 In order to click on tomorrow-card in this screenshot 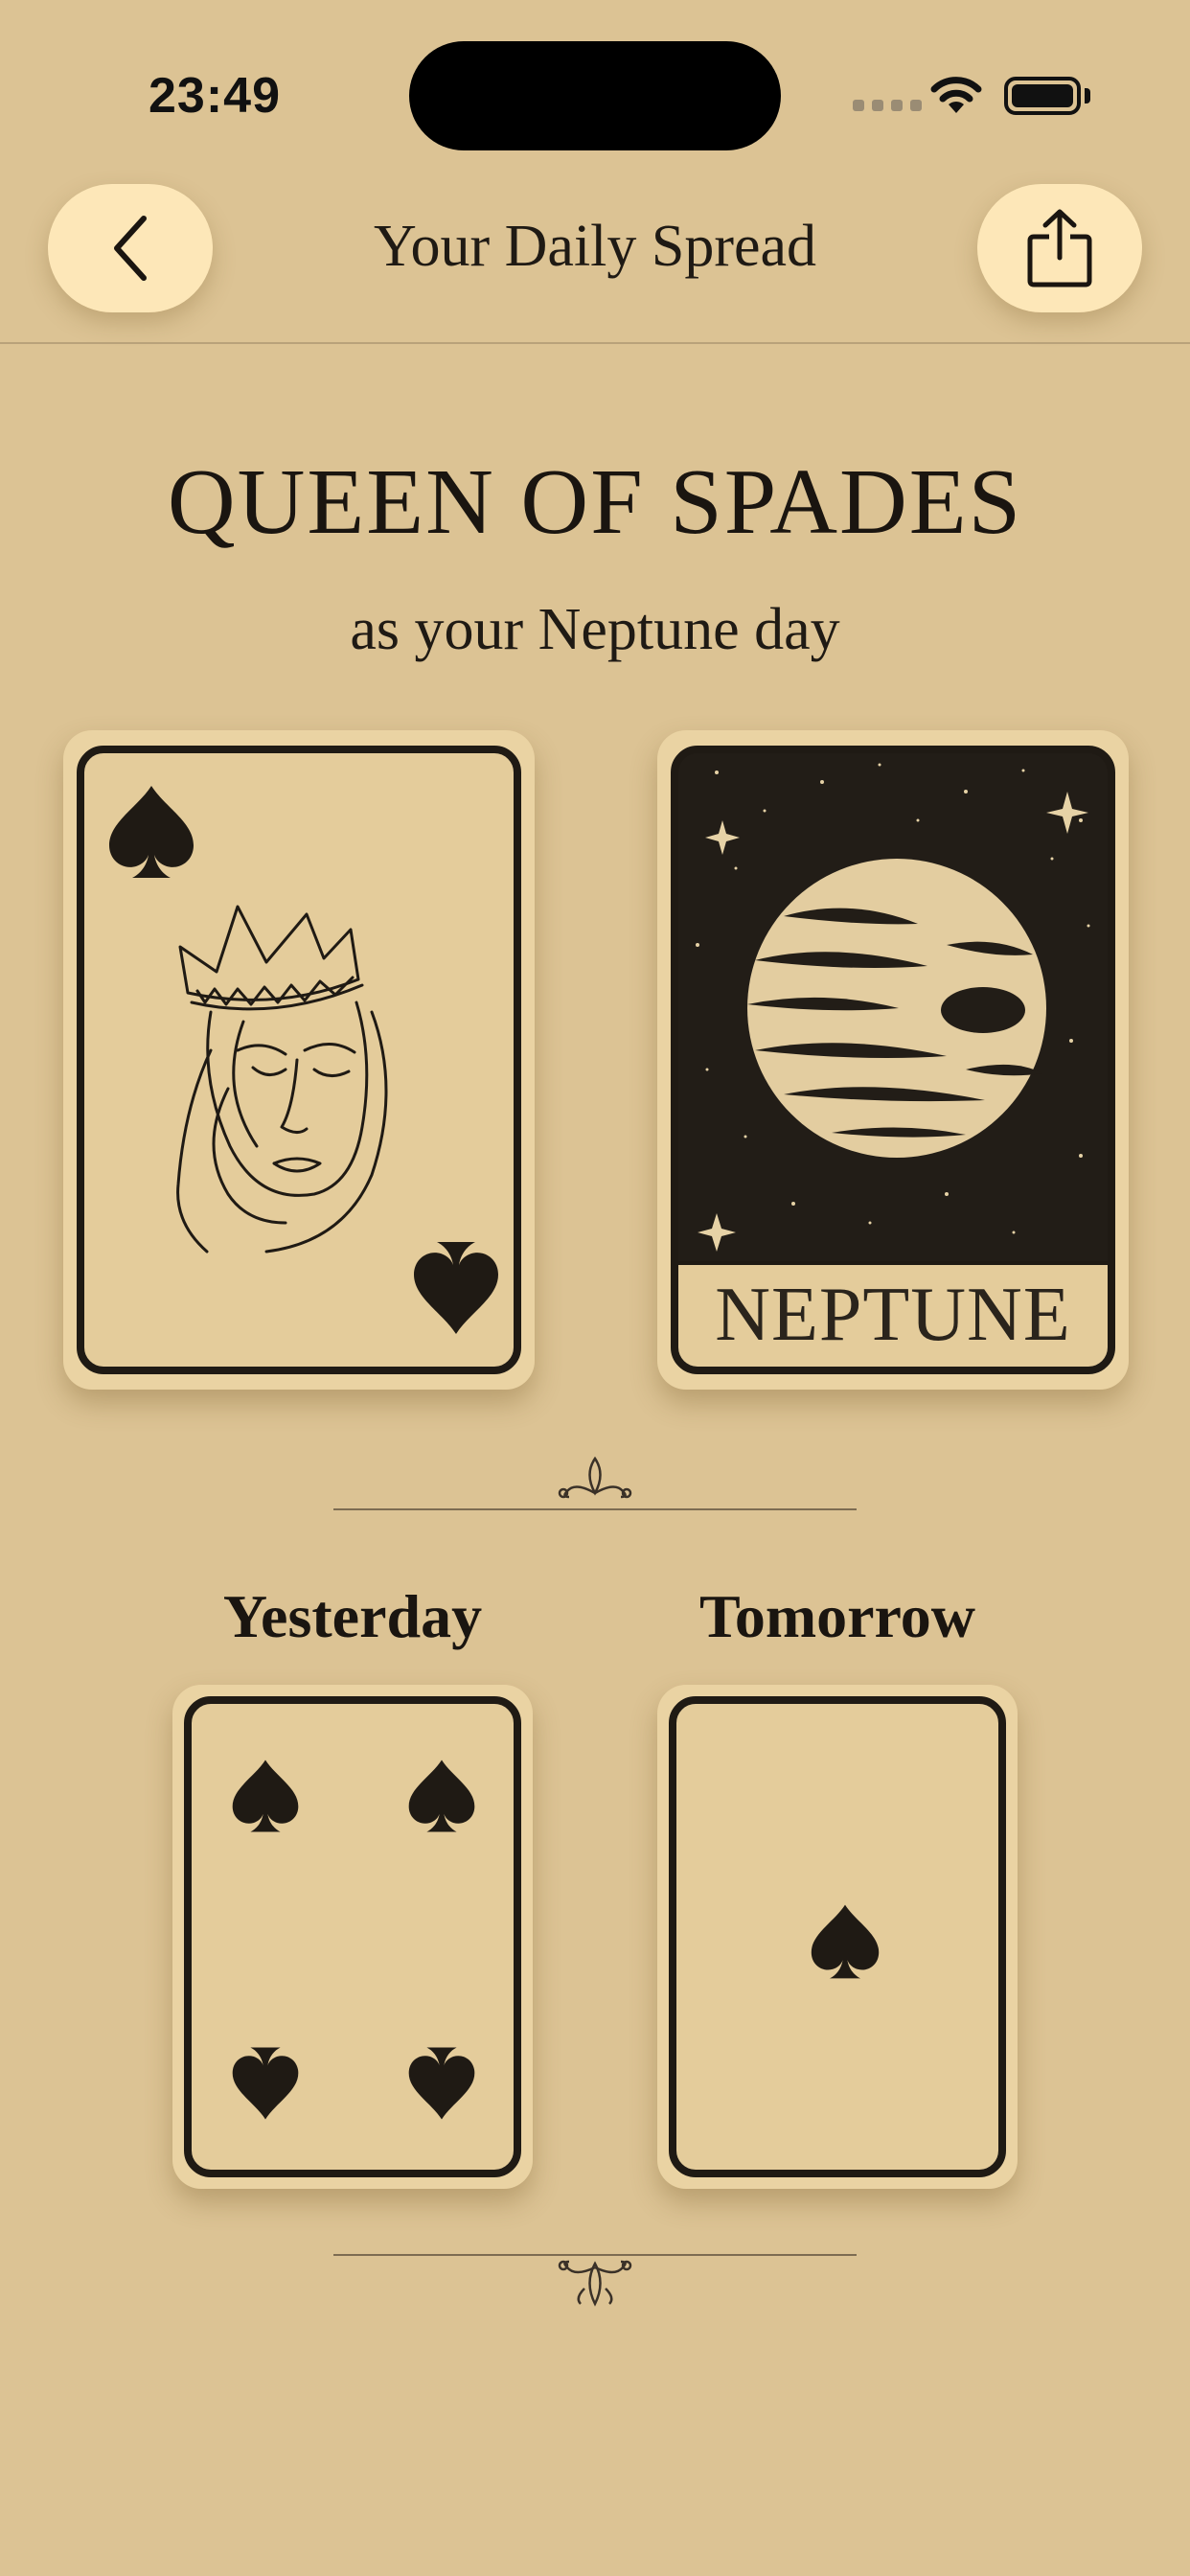, I will do `click(838, 1937)`.